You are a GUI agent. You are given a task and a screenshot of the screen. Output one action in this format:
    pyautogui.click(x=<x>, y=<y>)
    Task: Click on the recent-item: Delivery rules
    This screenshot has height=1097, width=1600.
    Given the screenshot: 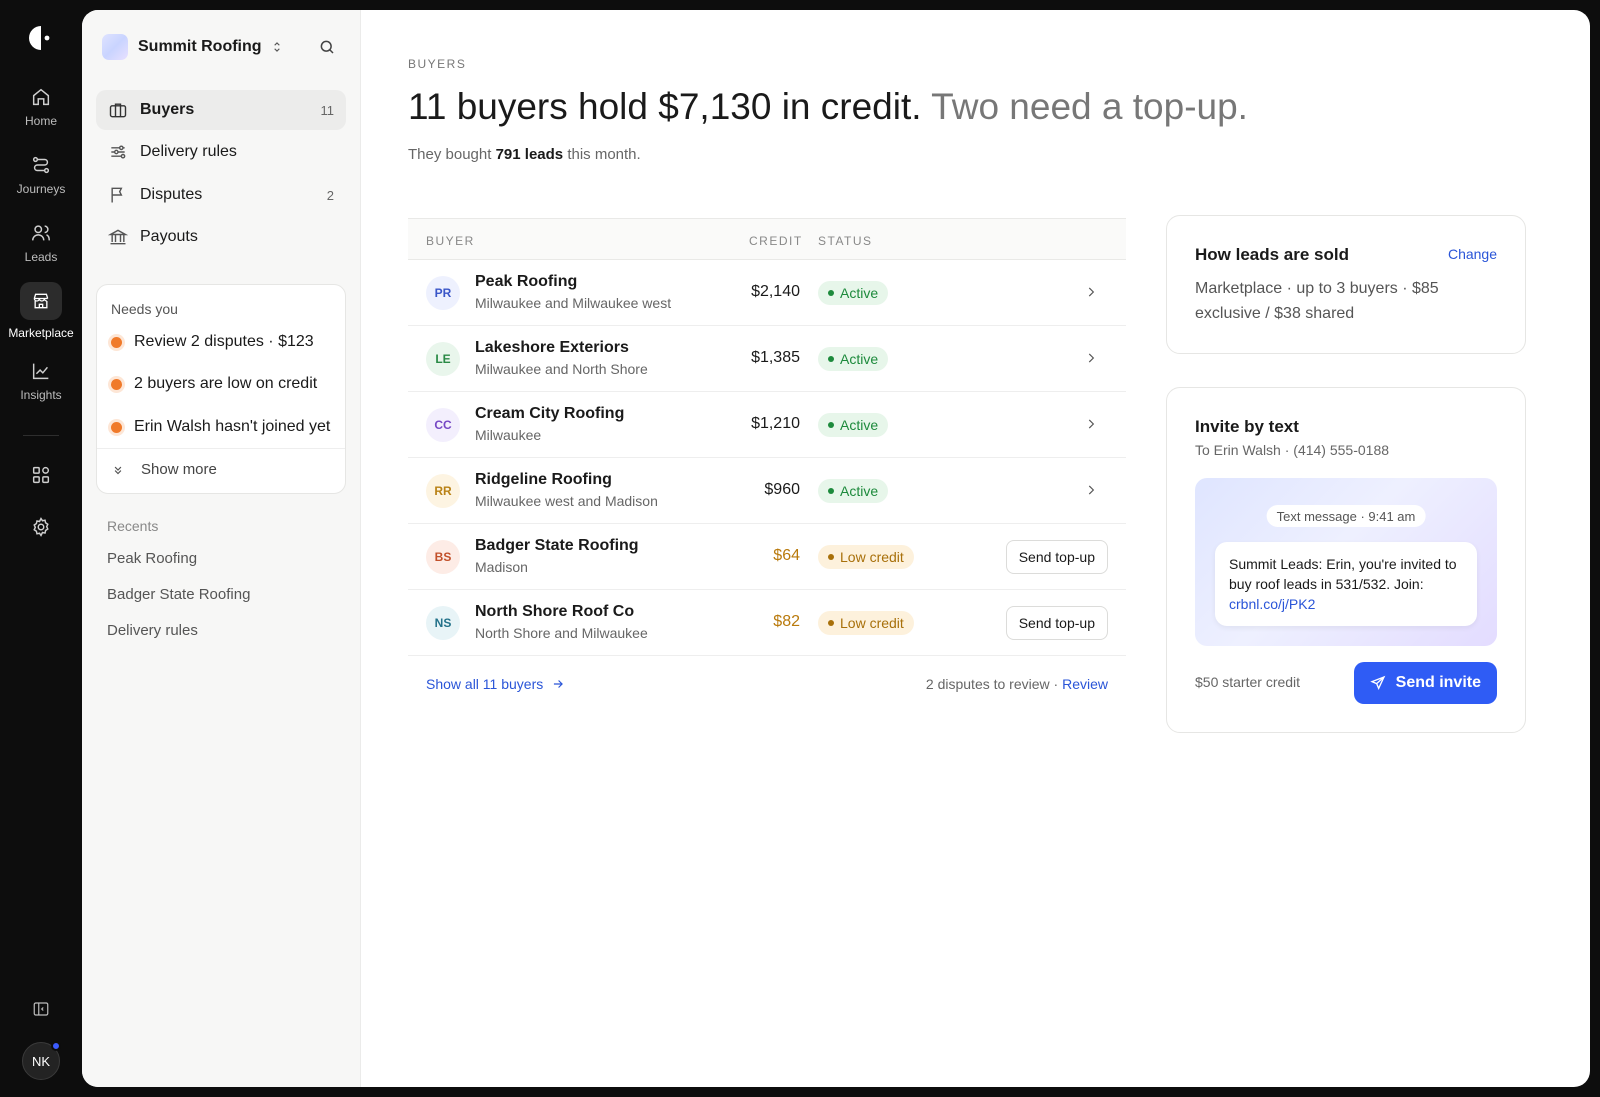 What is the action you would take?
    pyautogui.click(x=152, y=630)
    